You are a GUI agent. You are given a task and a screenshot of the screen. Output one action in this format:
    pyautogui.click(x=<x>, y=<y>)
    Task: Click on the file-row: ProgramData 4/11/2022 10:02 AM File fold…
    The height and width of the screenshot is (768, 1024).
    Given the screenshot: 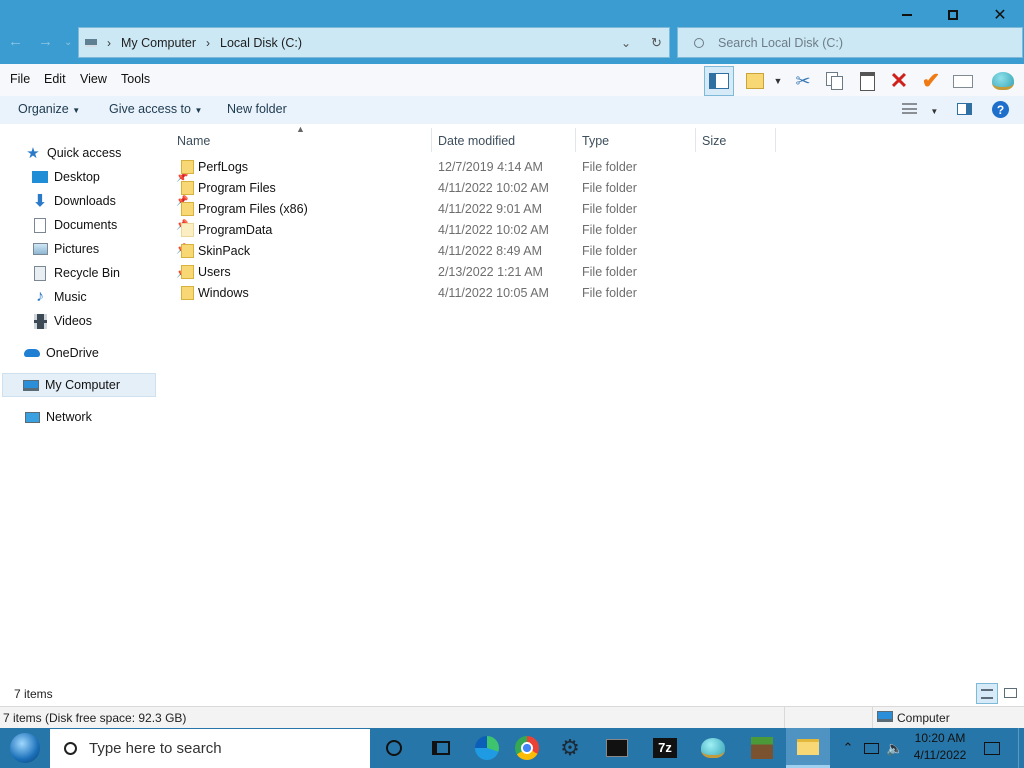 What is the action you would take?
    pyautogui.click(x=476, y=230)
    